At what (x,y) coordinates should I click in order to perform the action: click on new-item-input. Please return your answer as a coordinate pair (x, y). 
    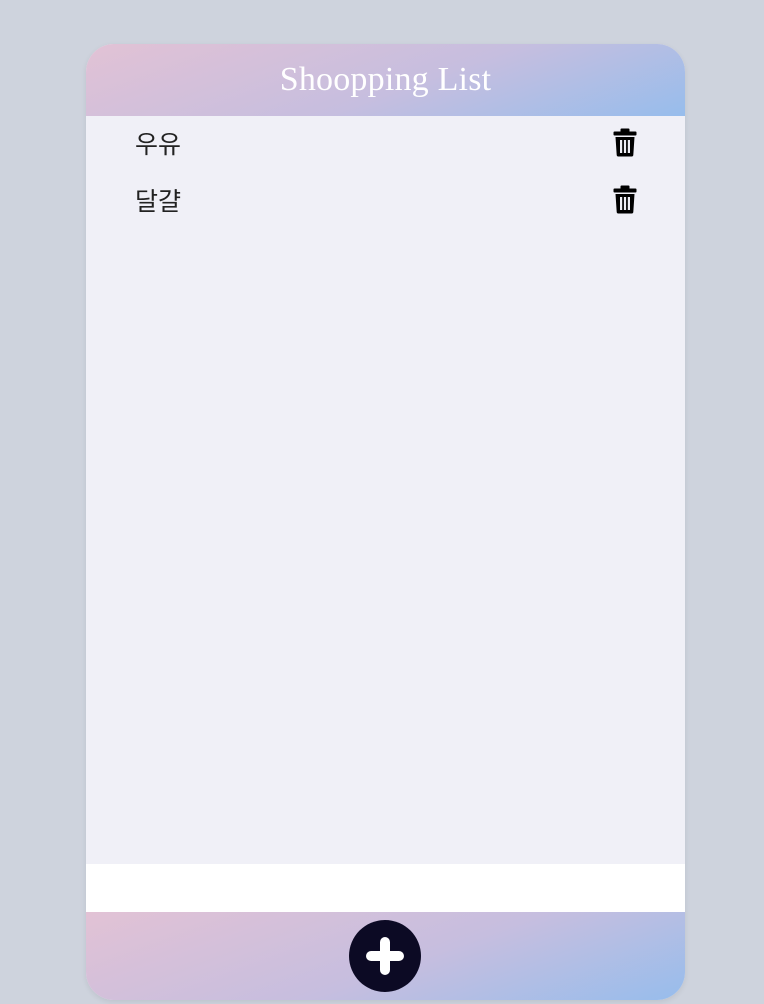
    Looking at the image, I should click on (385, 888).